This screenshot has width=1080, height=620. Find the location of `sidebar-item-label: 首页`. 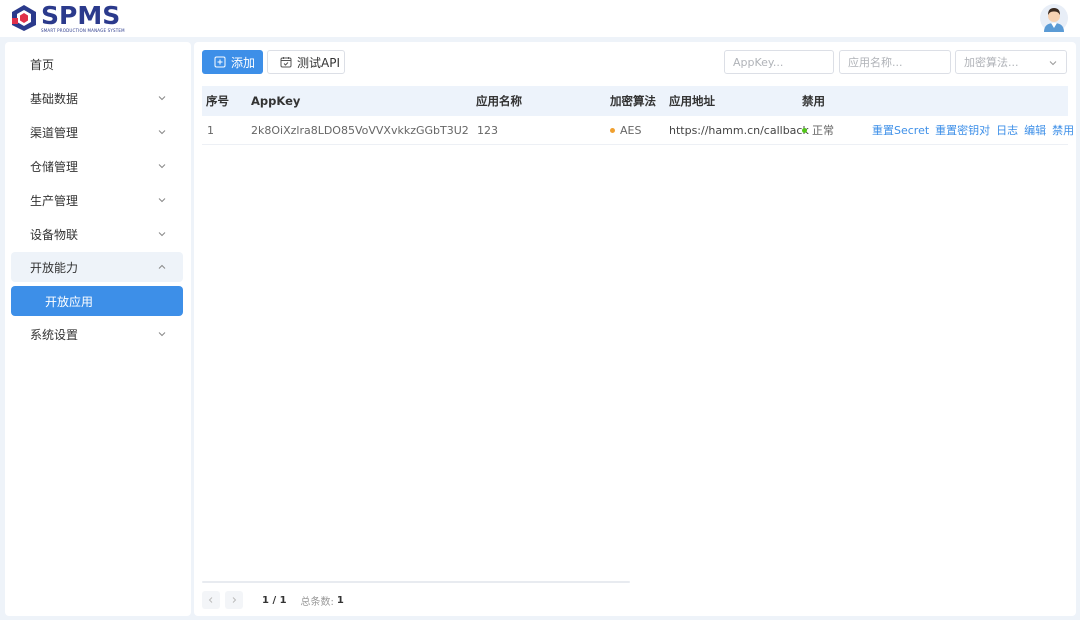

sidebar-item-label: 首页 is located at coordinates (42, 64).